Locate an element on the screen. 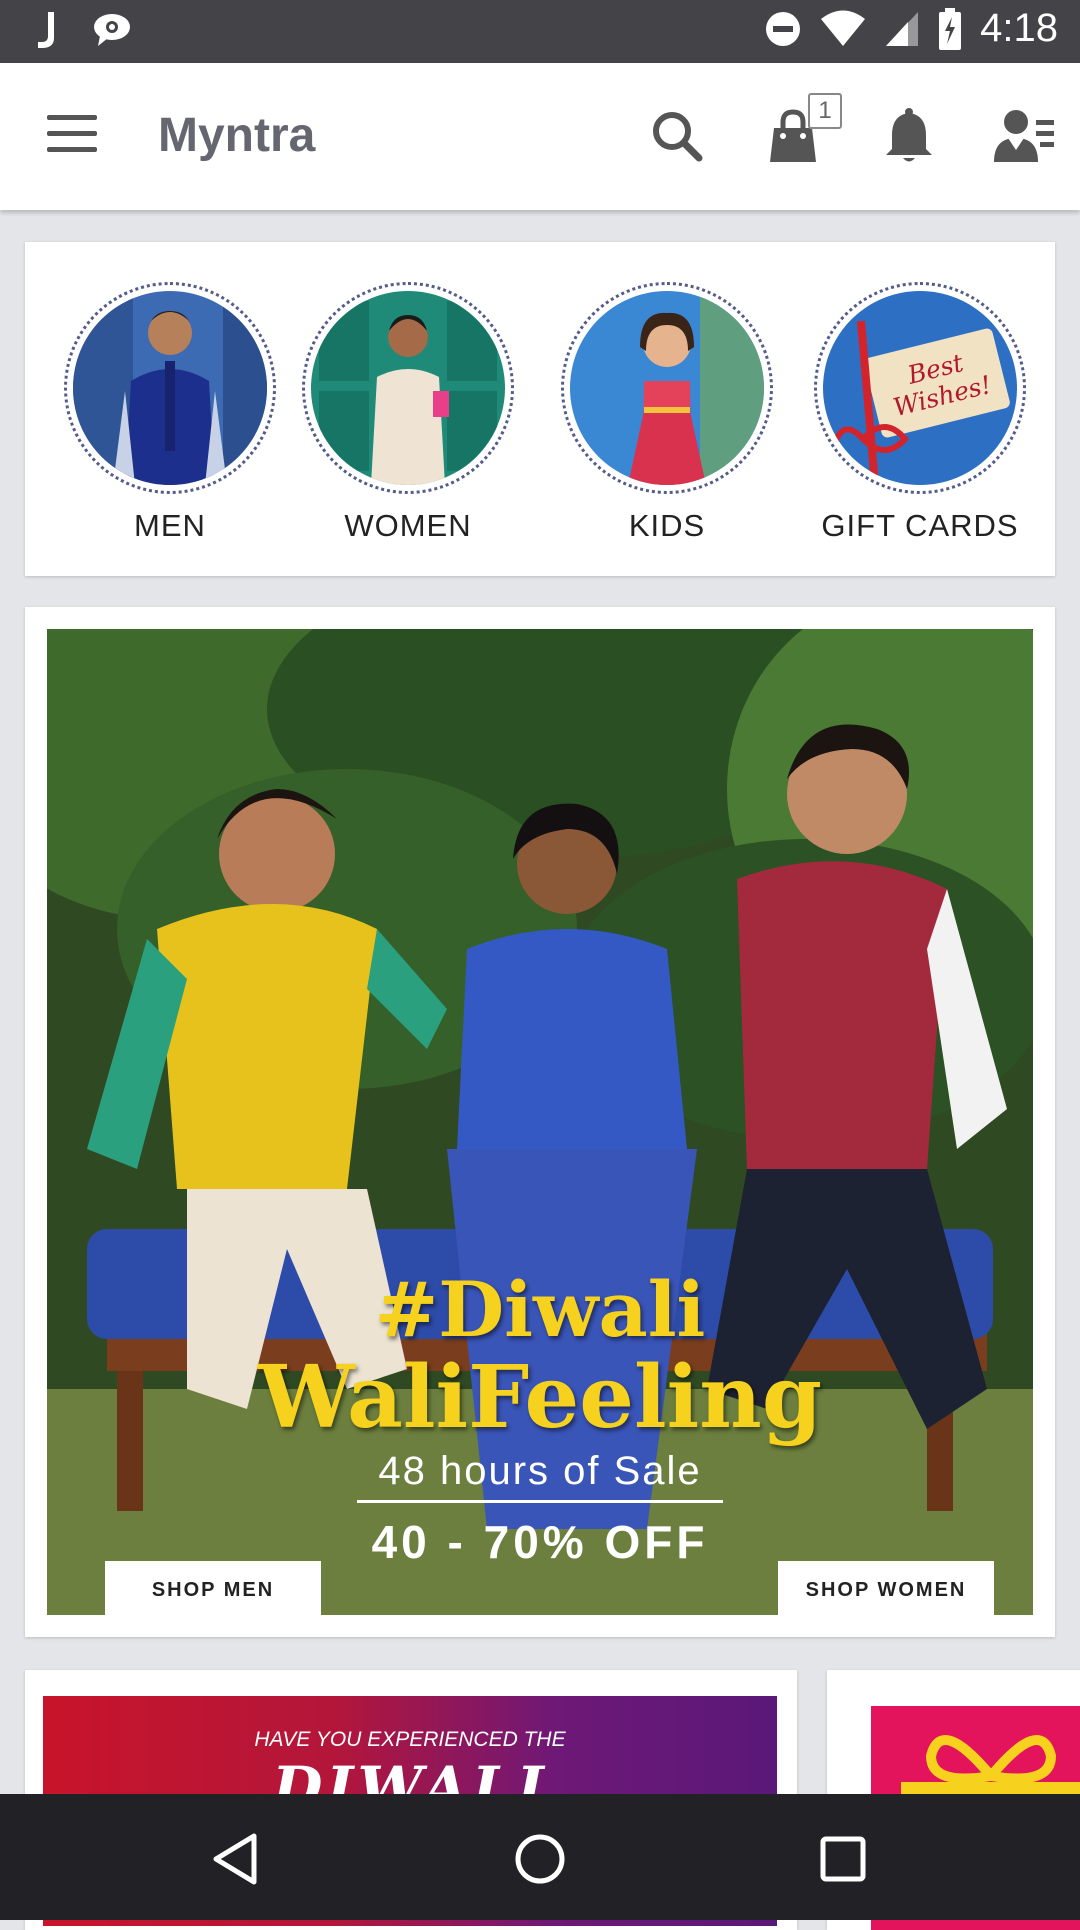 This screenshot has width=1080, height=1930. banner-sale-duration: 48 hours of Sale is located at coordinates (540, 1476).